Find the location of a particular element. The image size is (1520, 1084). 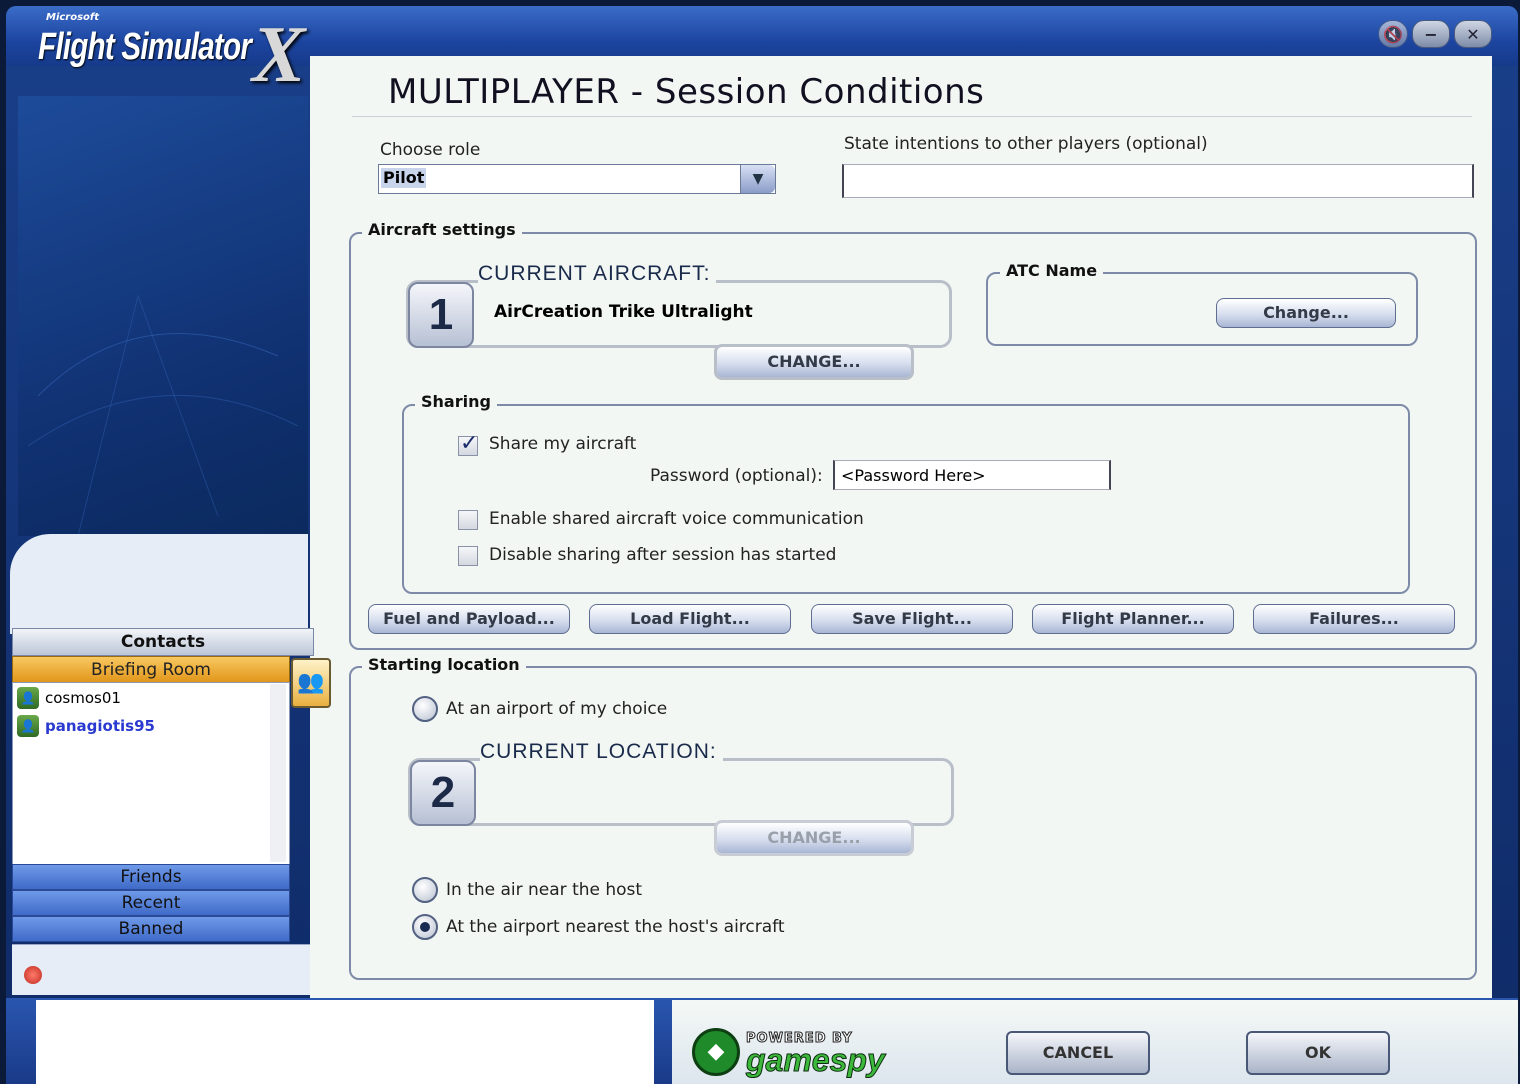

list-item: 👤 cosmos01 is located at coordinates (69, 698).